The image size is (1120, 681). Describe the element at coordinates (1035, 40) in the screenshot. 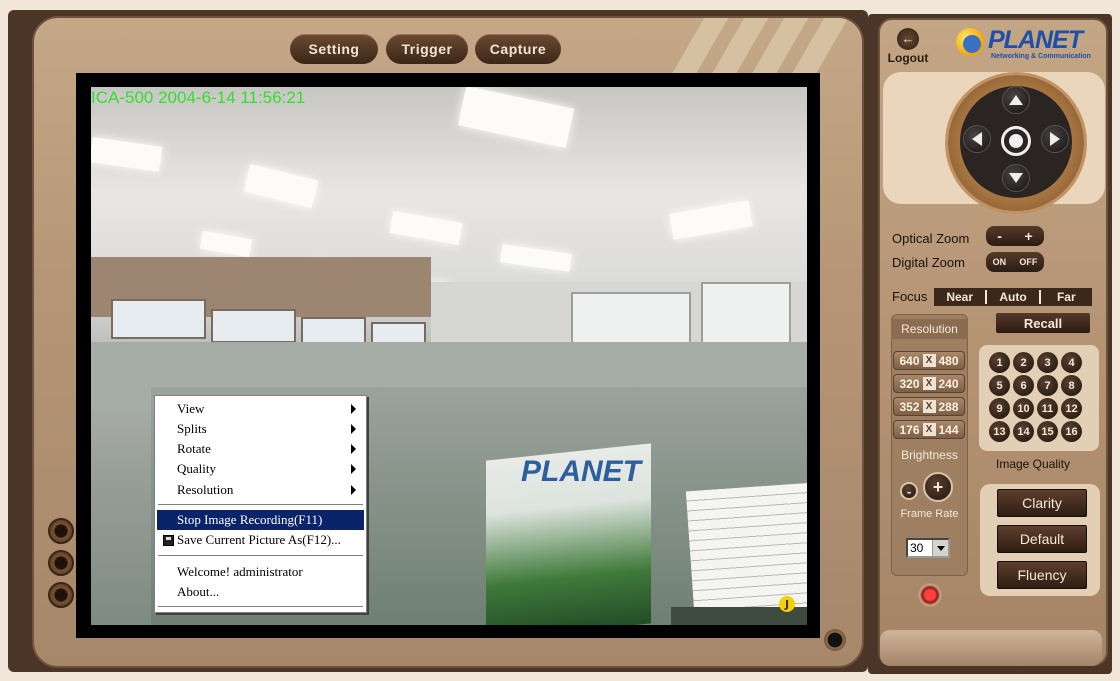

I see `logo-text: PLANET` at that location.